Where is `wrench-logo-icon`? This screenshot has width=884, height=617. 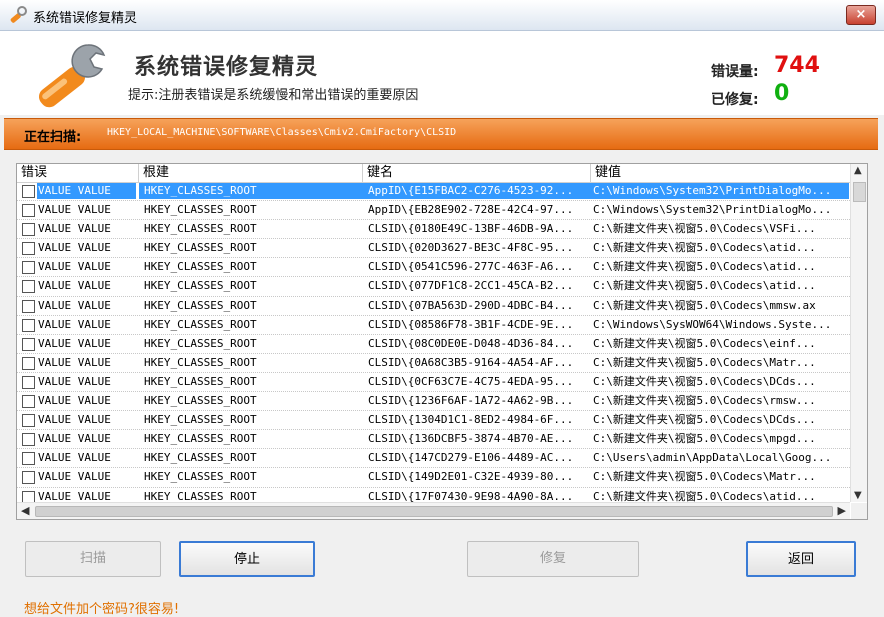
wrench-logo-icon is located at coordinates (72, 76).